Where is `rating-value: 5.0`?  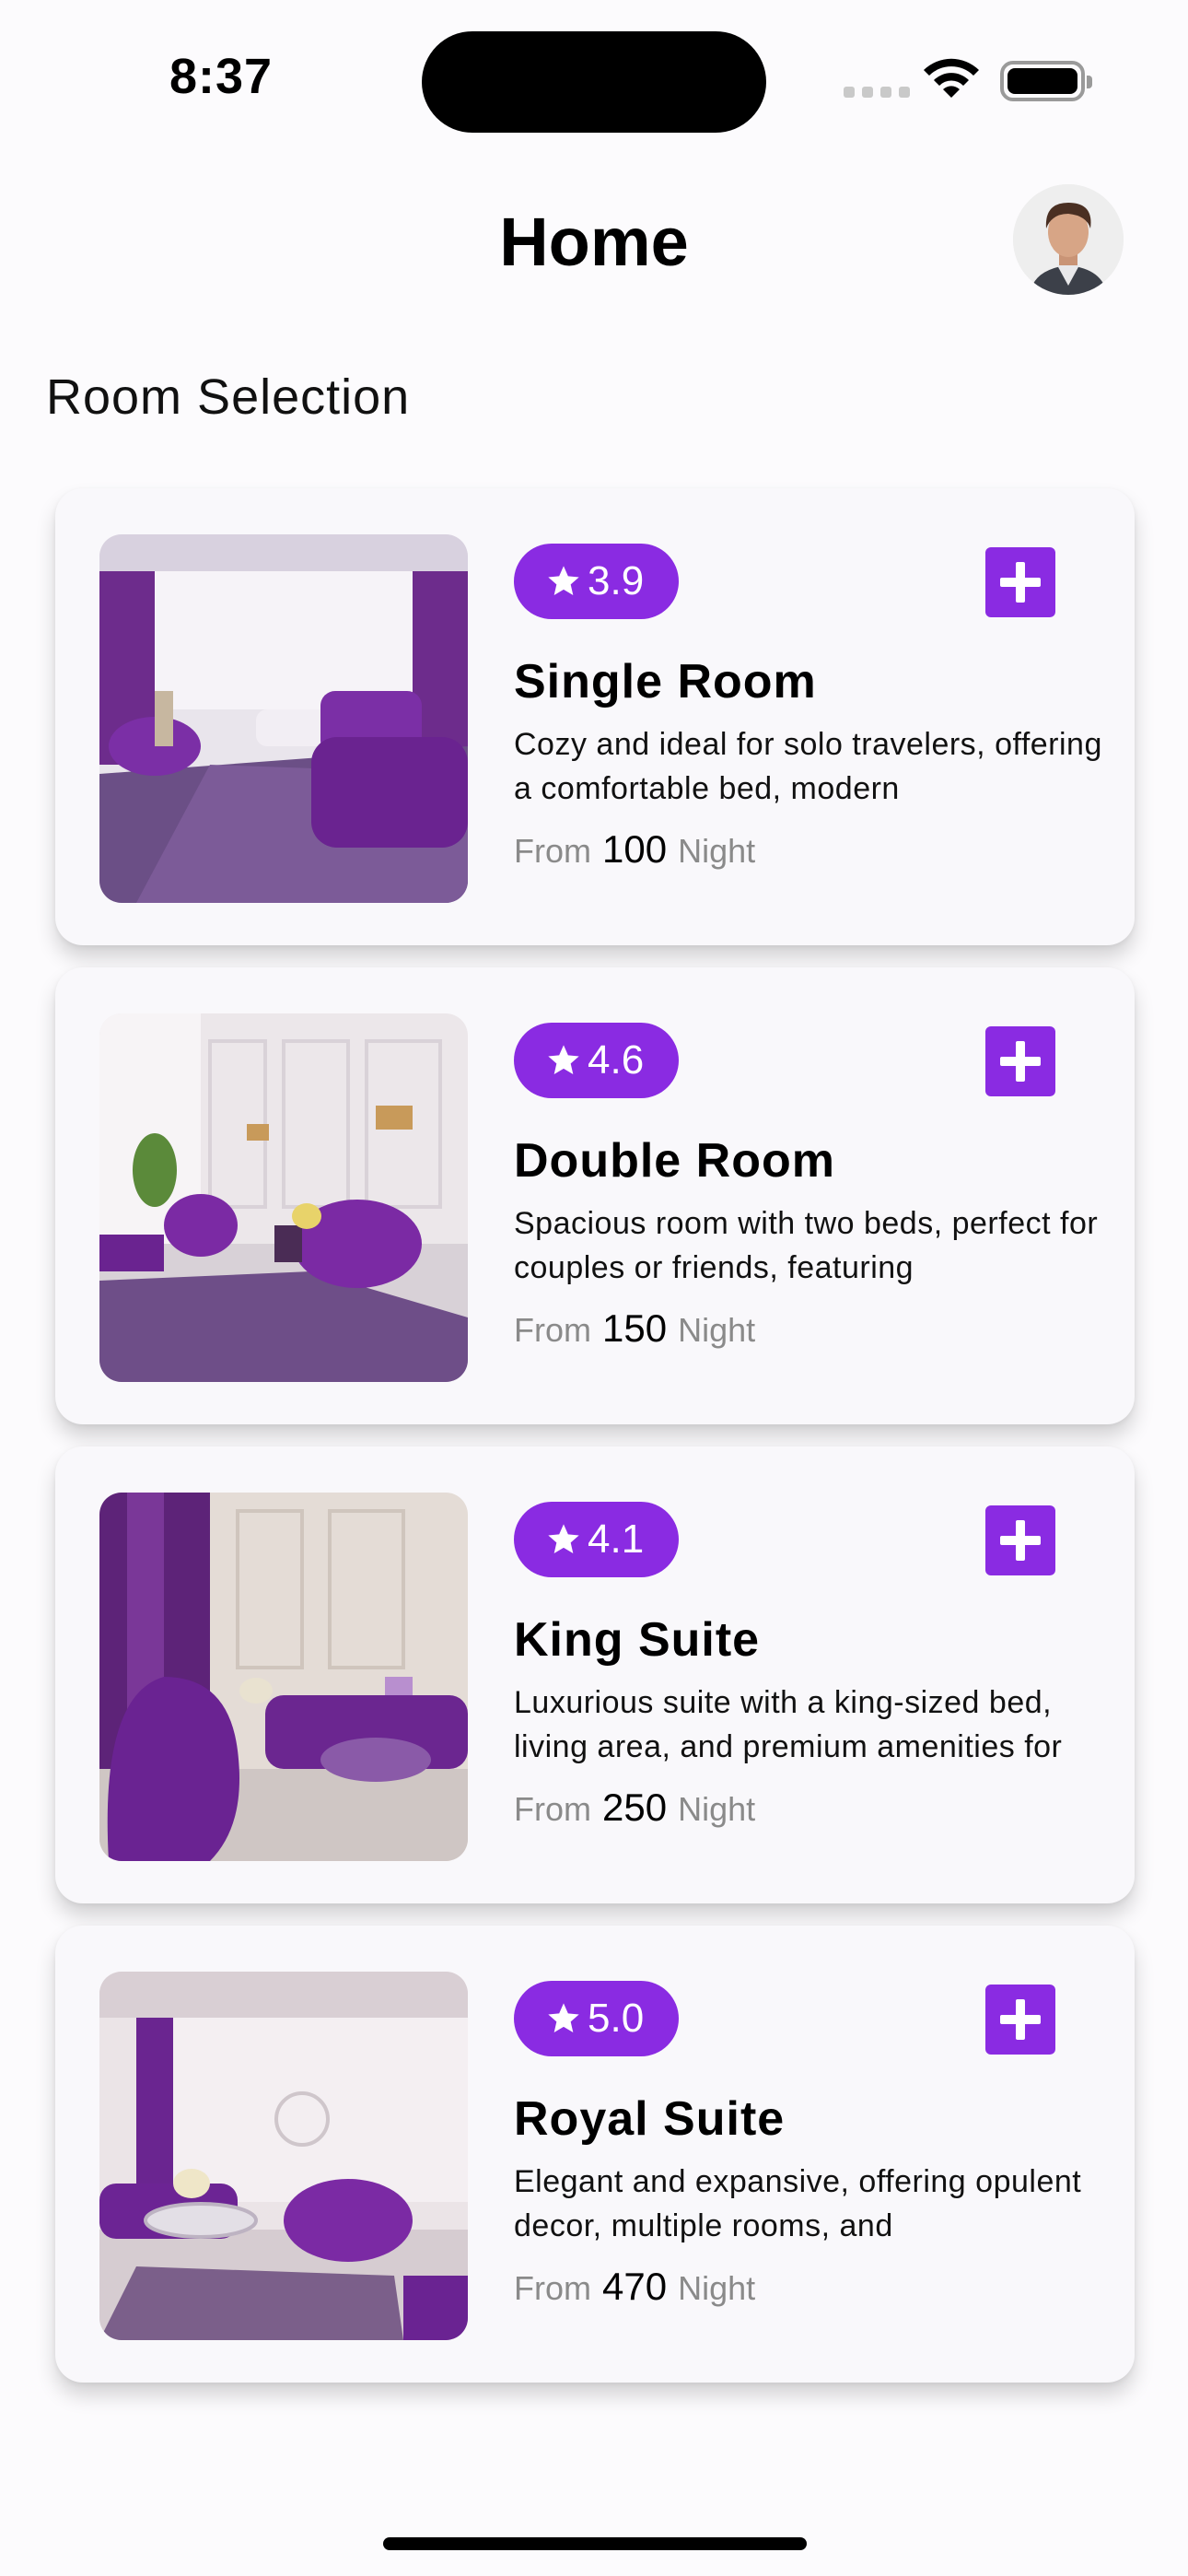 rating-value: 5.0 is located at coordinates (616, 2018).